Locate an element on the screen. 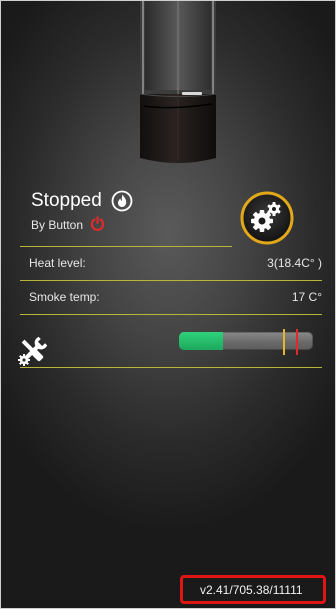  level-marker-yellow is located at coordinates (284, 342).